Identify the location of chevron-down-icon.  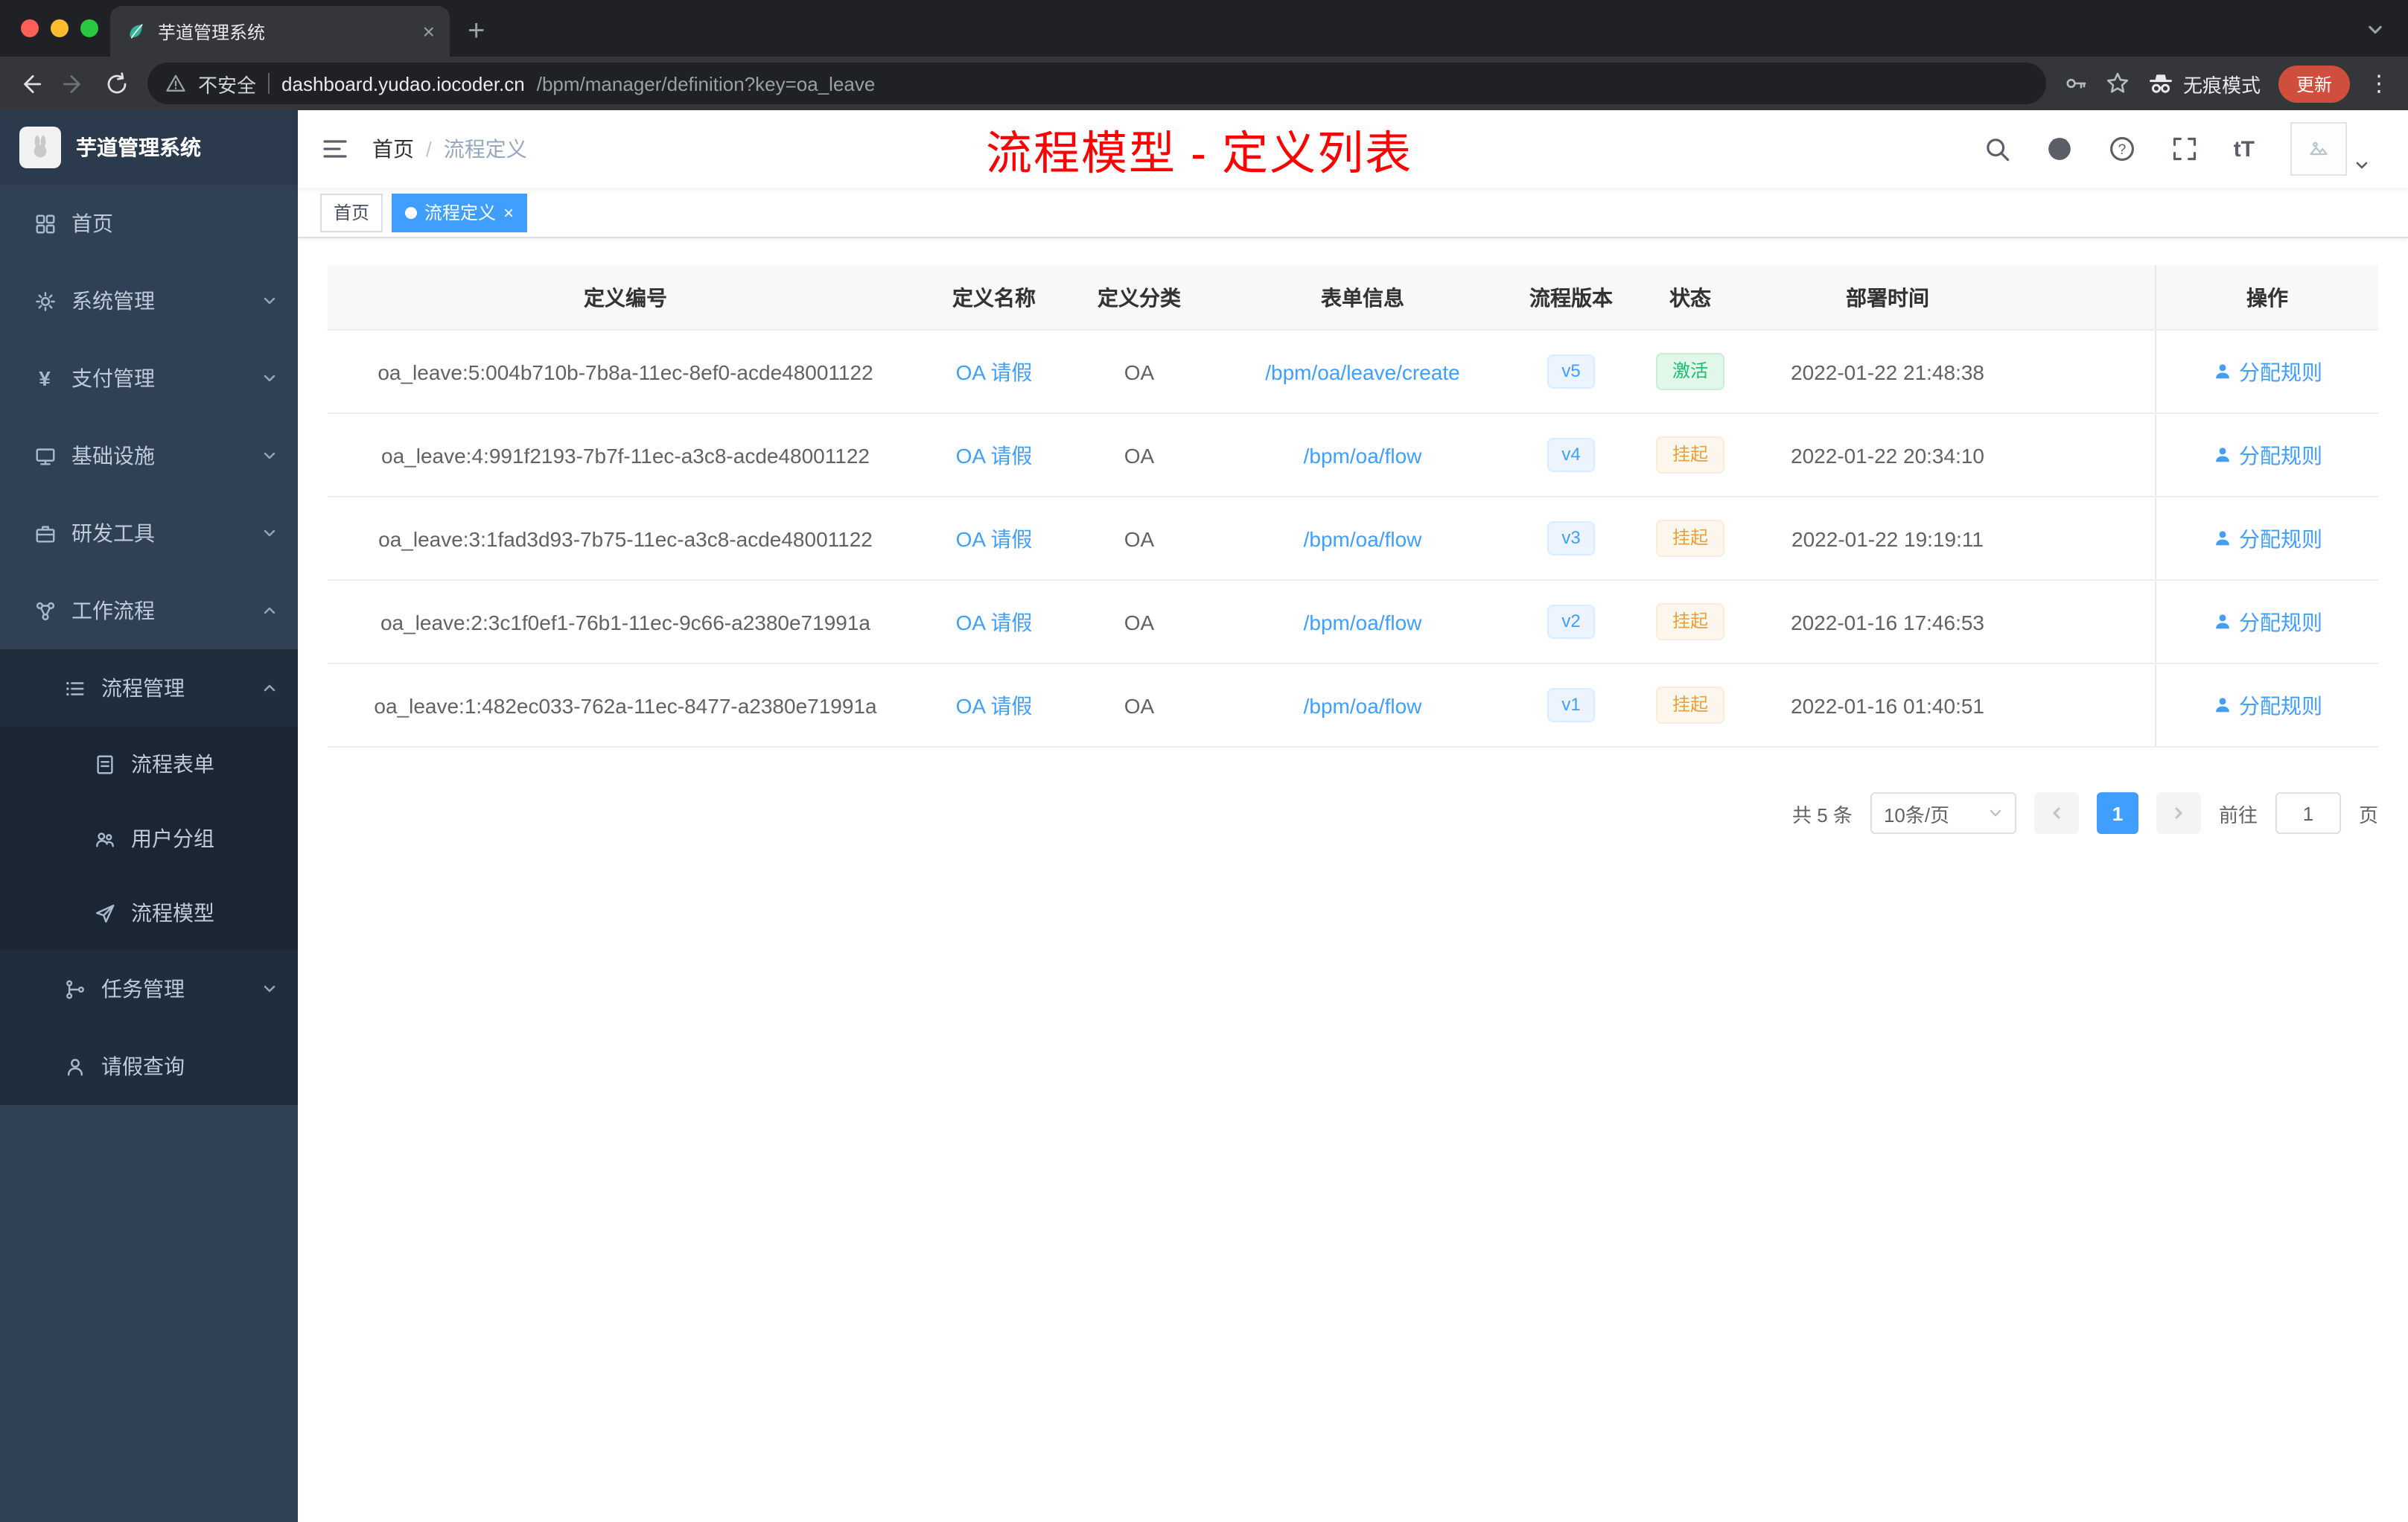
(269, 455).